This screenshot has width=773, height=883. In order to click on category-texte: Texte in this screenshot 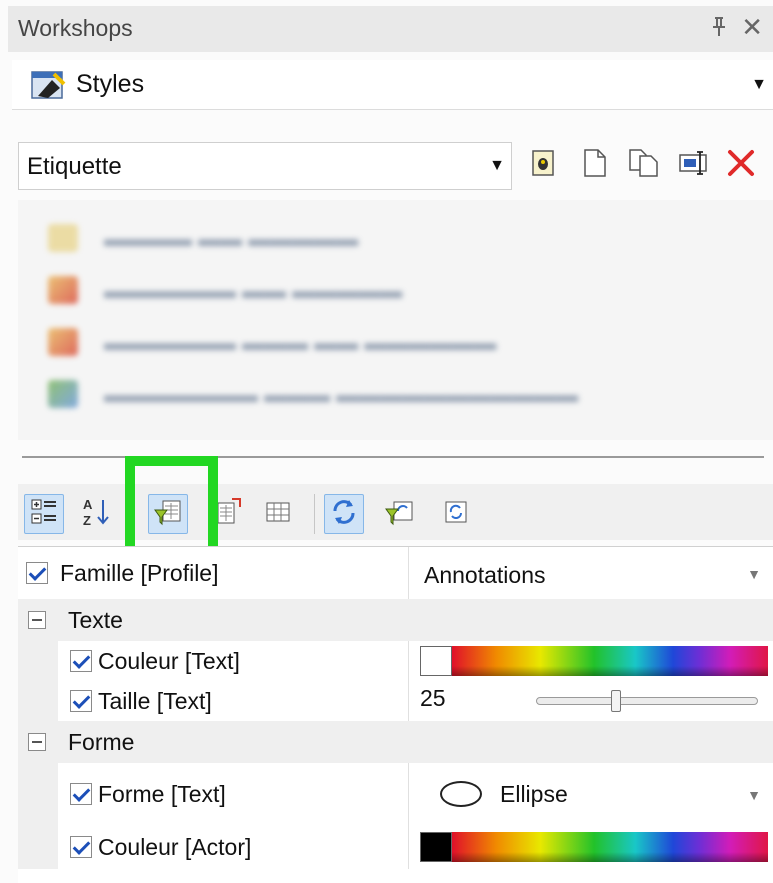, I will do `click(395, 620)`.